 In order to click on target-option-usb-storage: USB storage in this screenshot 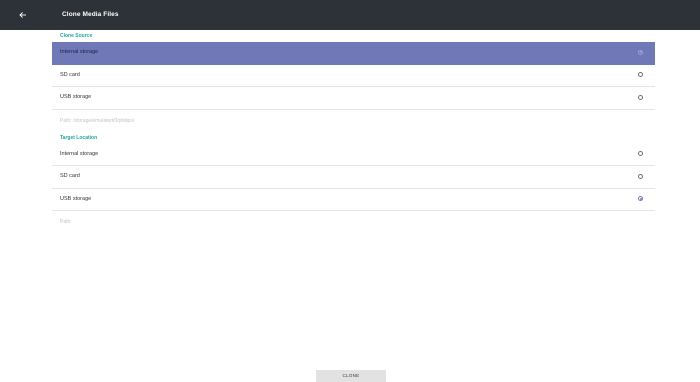, I will do `click(353, 200)`.